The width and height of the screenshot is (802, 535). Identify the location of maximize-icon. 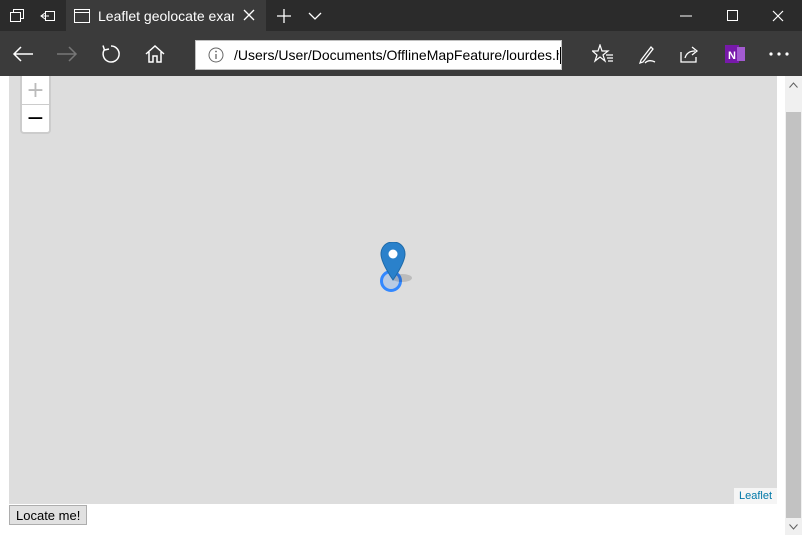
(732, 15).